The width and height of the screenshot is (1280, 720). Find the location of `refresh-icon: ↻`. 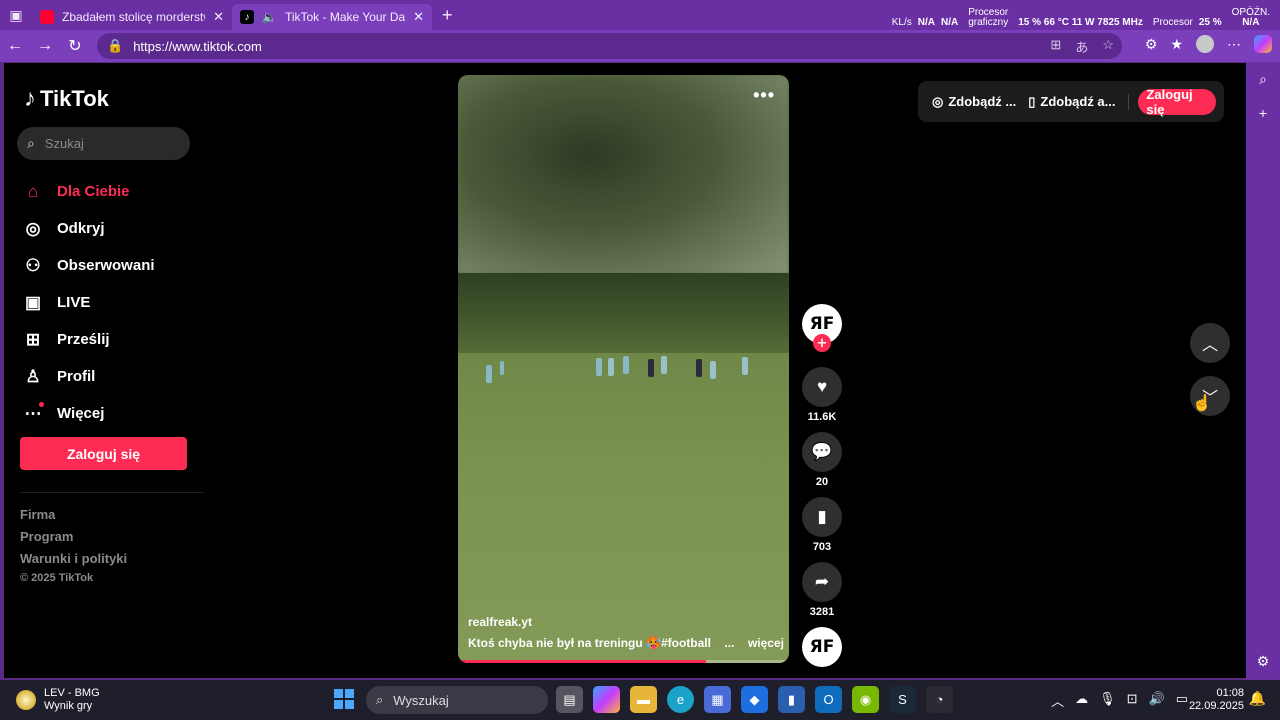

refresh-icon: ↻ is located at coordinates (75, 46).